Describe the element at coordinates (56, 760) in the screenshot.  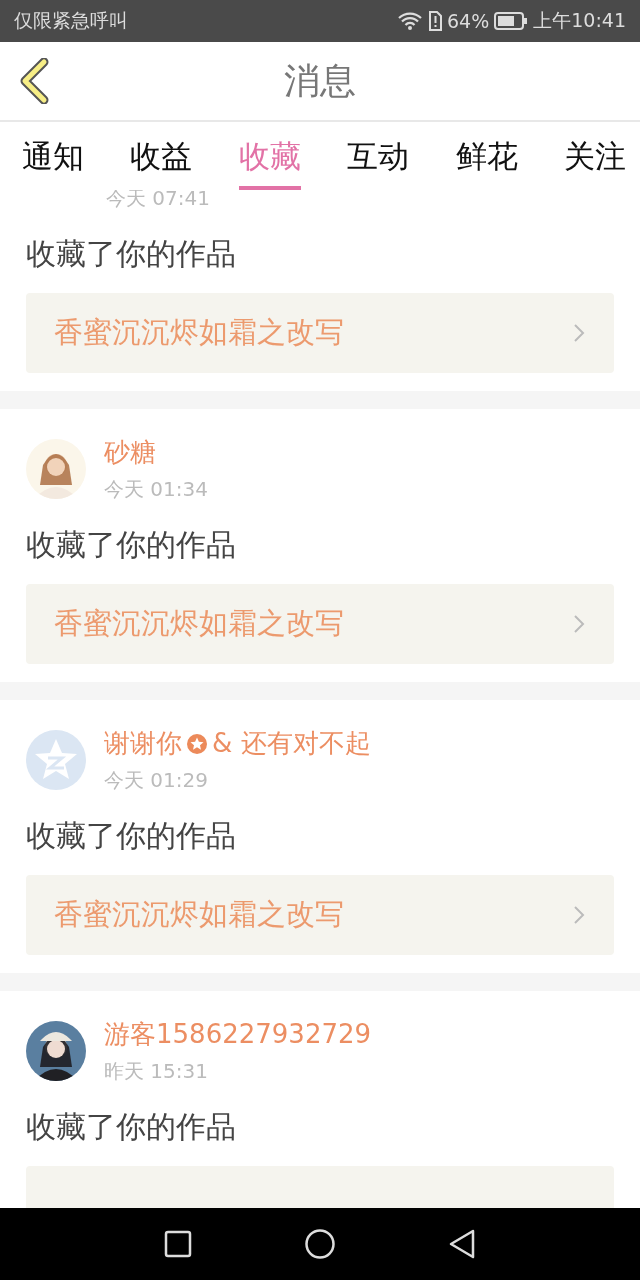
I see `default-avatar-icon` at that location.